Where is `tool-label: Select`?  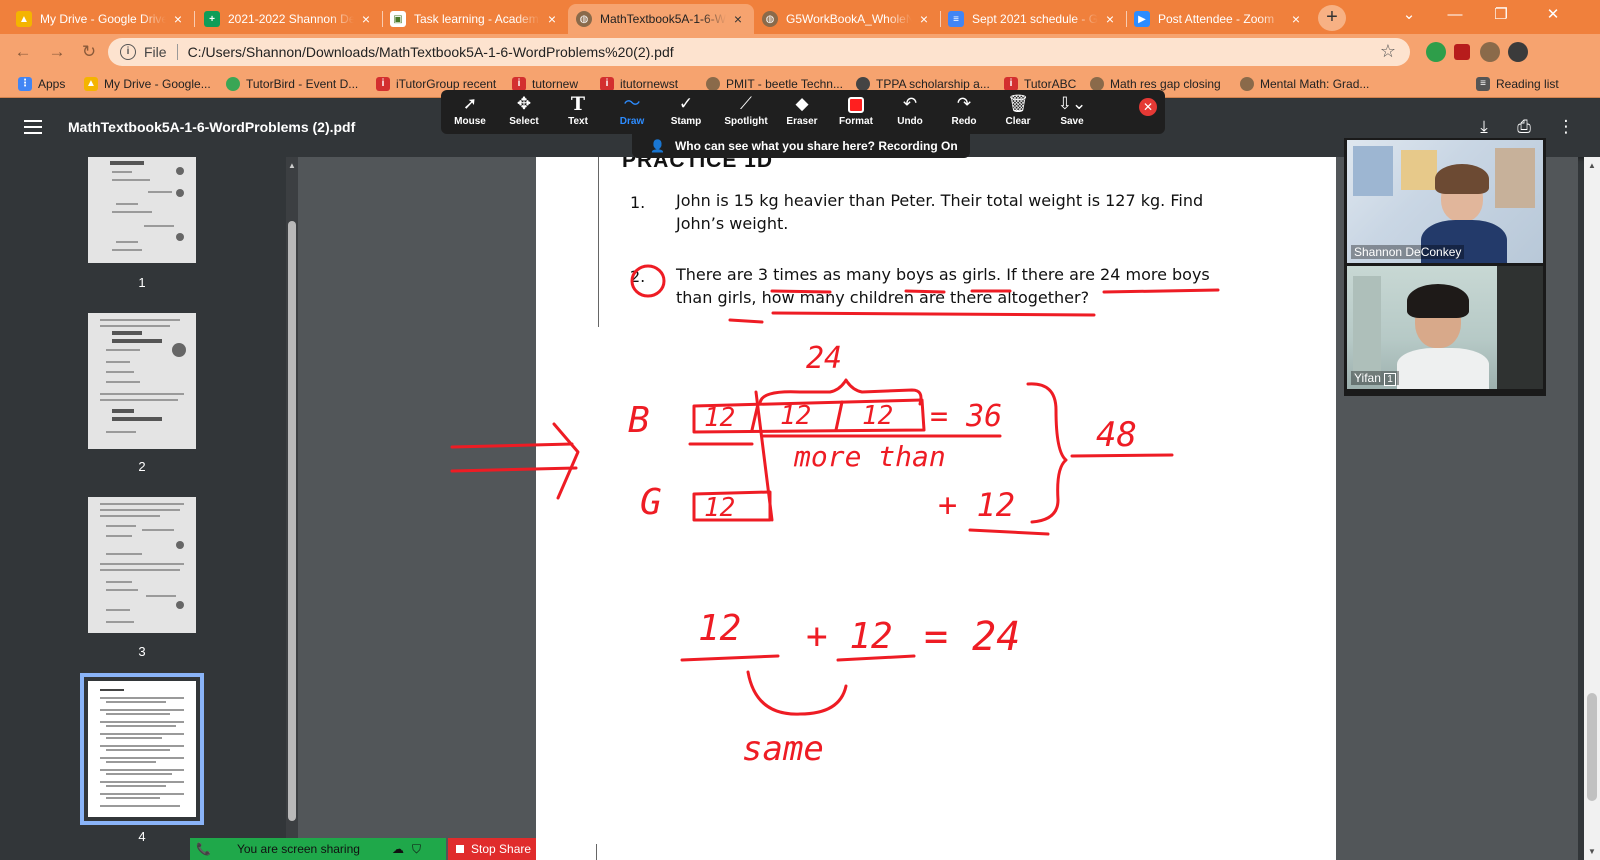 tool-label: Select is located at coordinates (524, 121).